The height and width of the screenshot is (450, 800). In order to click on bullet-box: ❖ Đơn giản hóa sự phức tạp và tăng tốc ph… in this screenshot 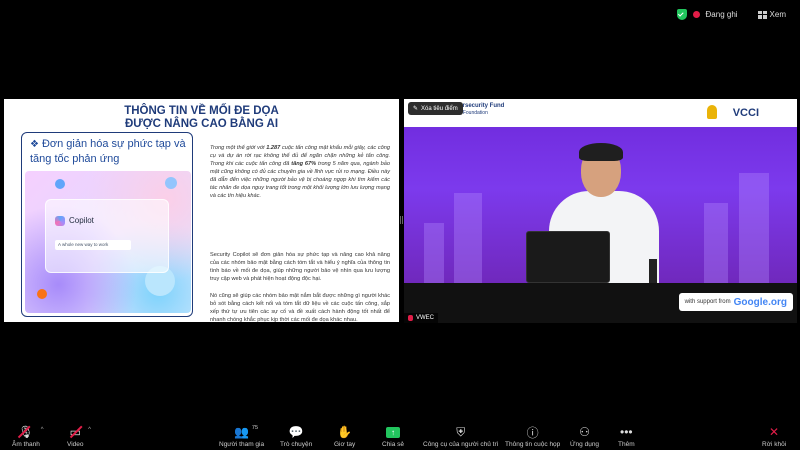, I will do `click(107, 224)`.